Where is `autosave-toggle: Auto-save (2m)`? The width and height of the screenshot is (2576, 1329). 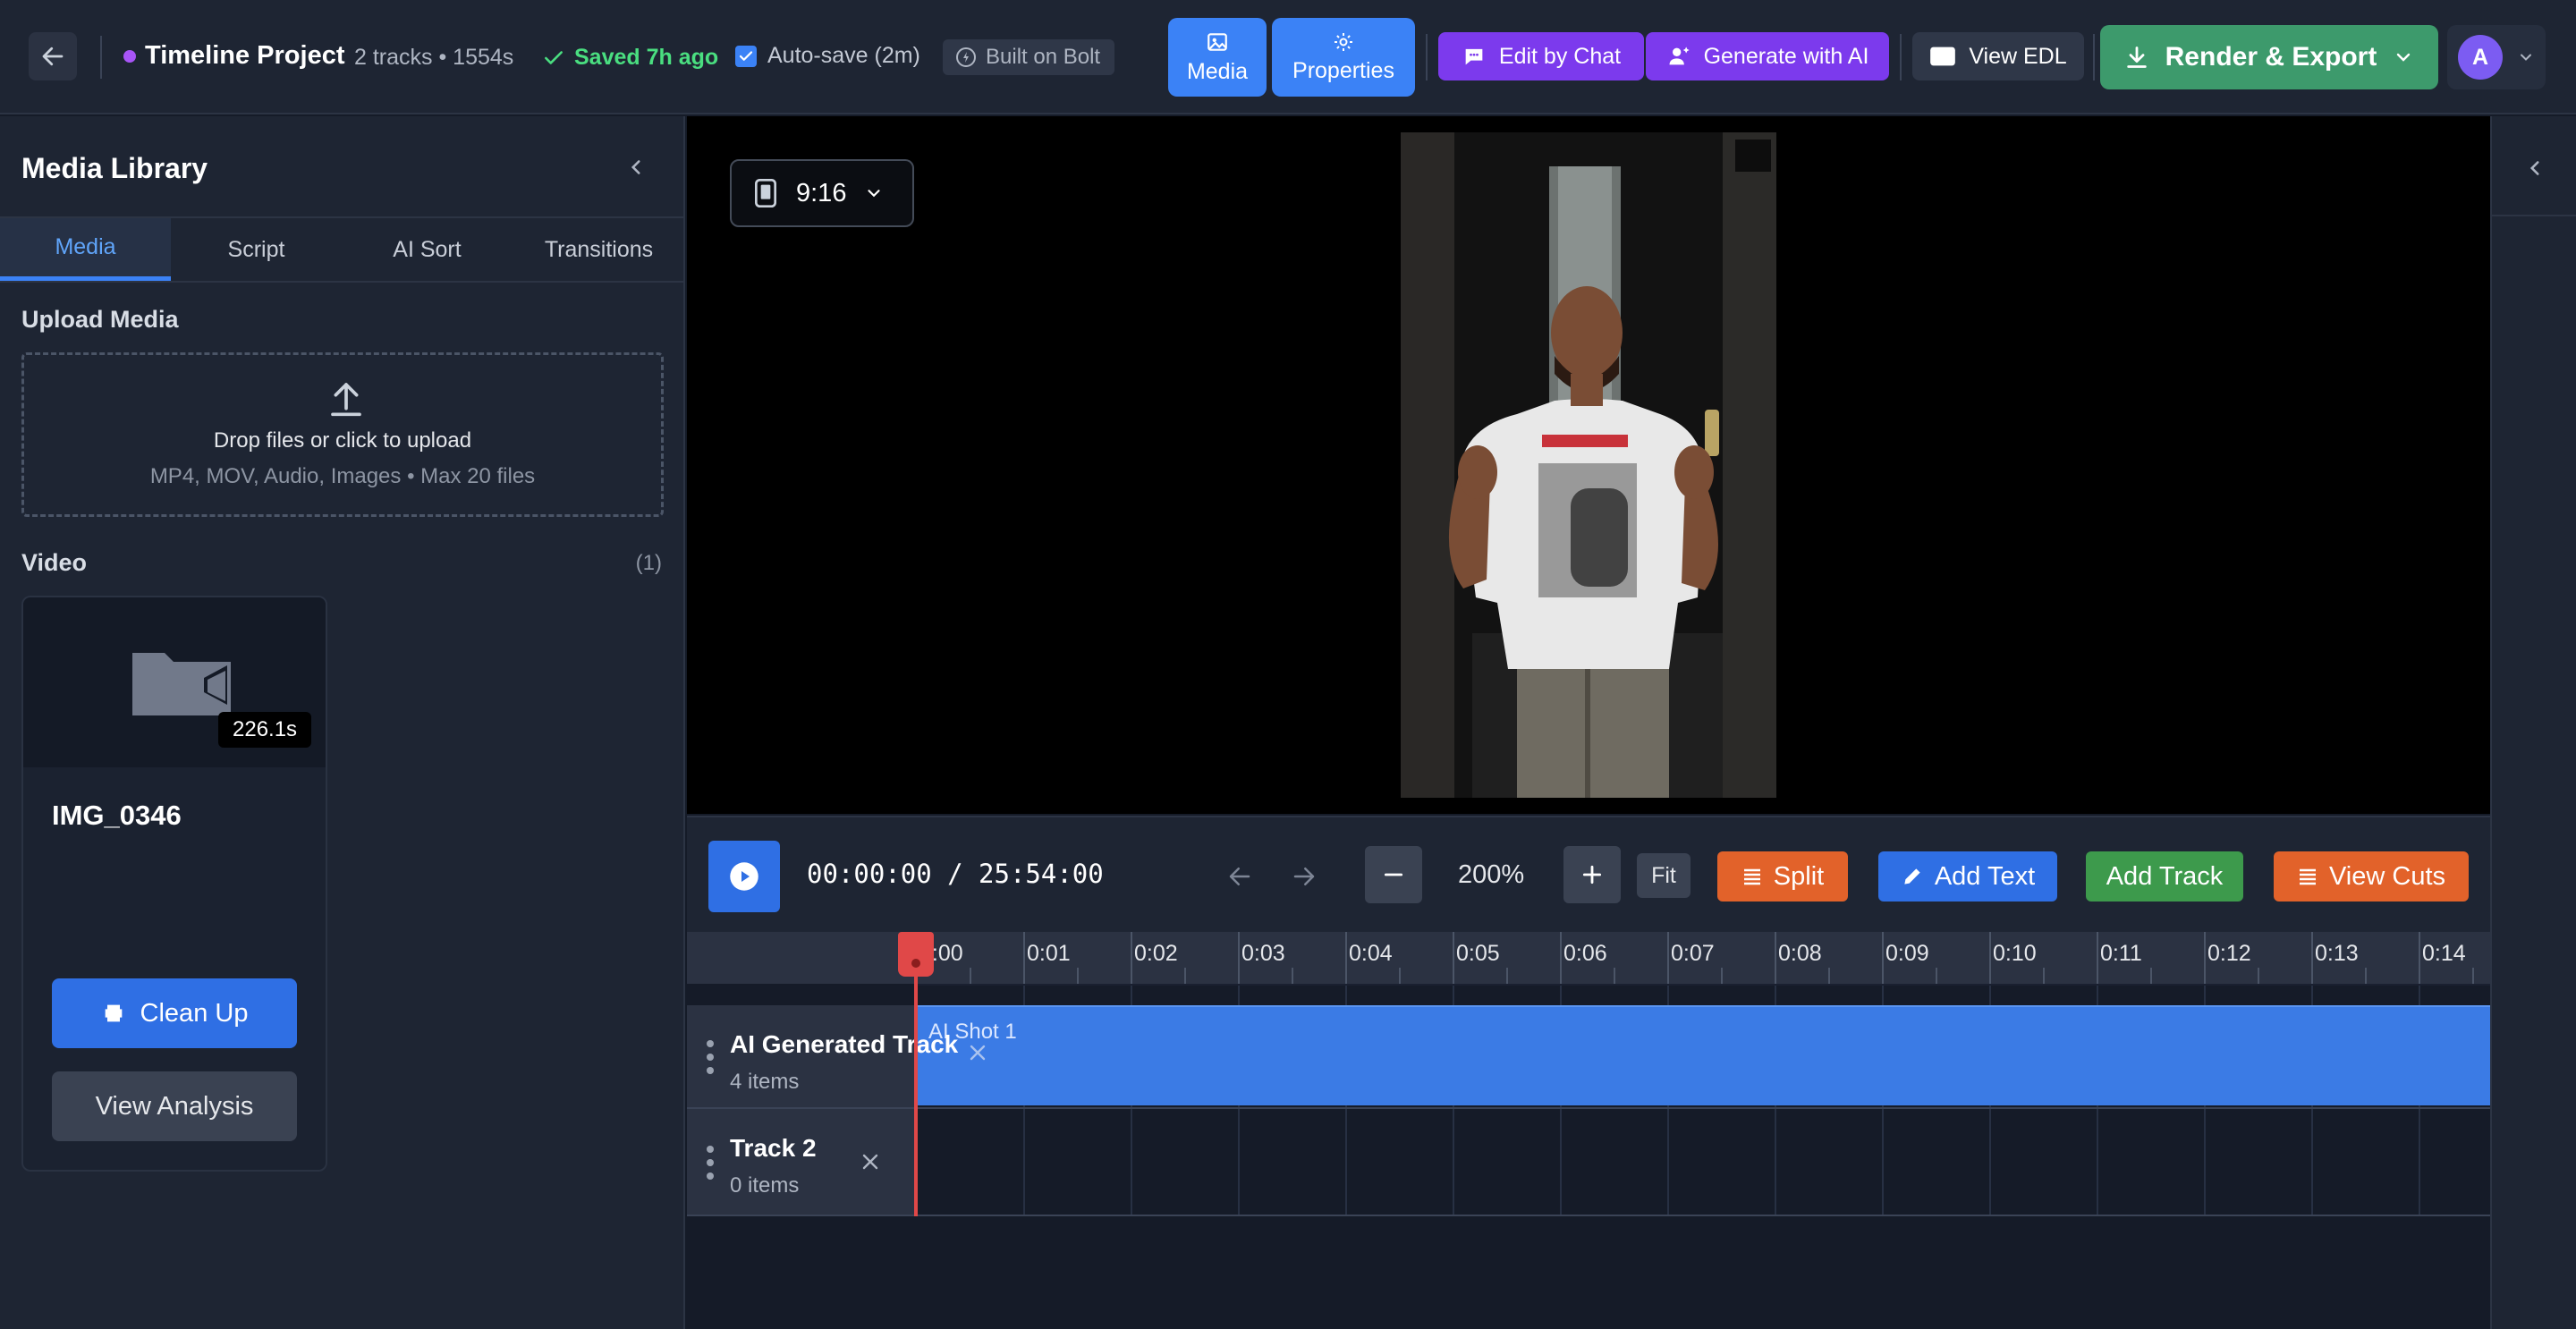 autosave-toggle: Auto-save (2m) is located at coordinates (827, 56).